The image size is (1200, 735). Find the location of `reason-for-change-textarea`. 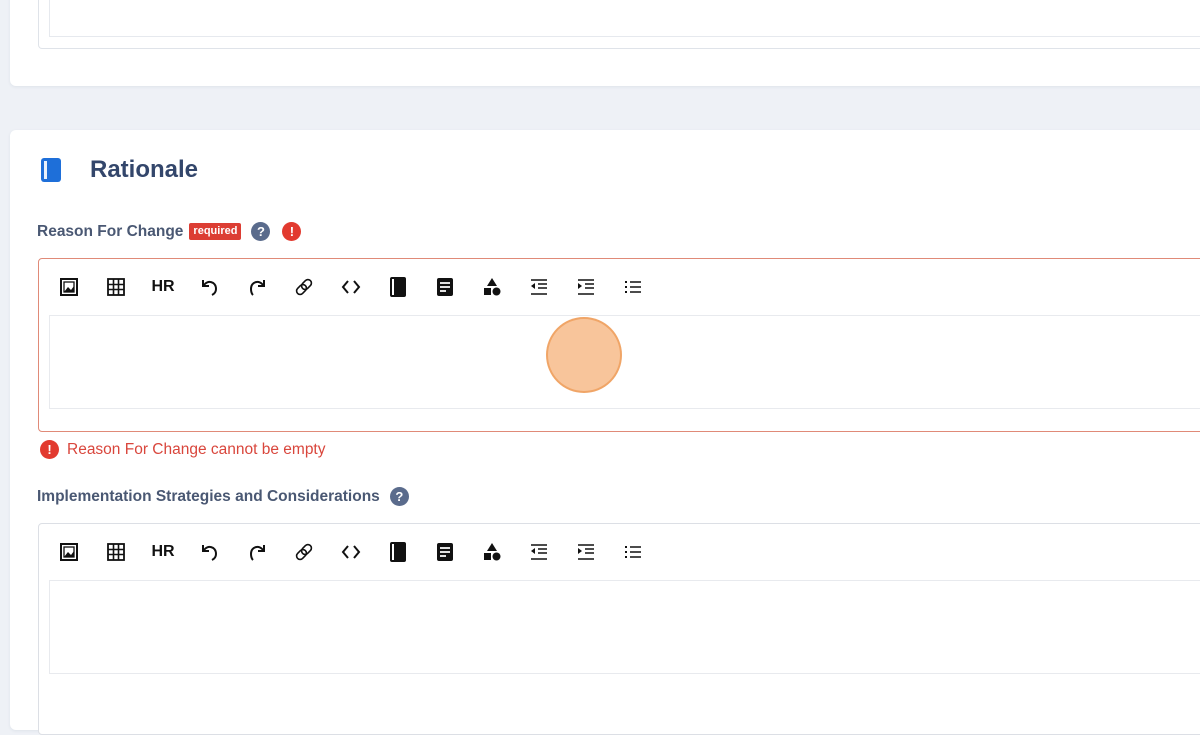

reason-for-change-textarea is located at coordinates (624, 362).